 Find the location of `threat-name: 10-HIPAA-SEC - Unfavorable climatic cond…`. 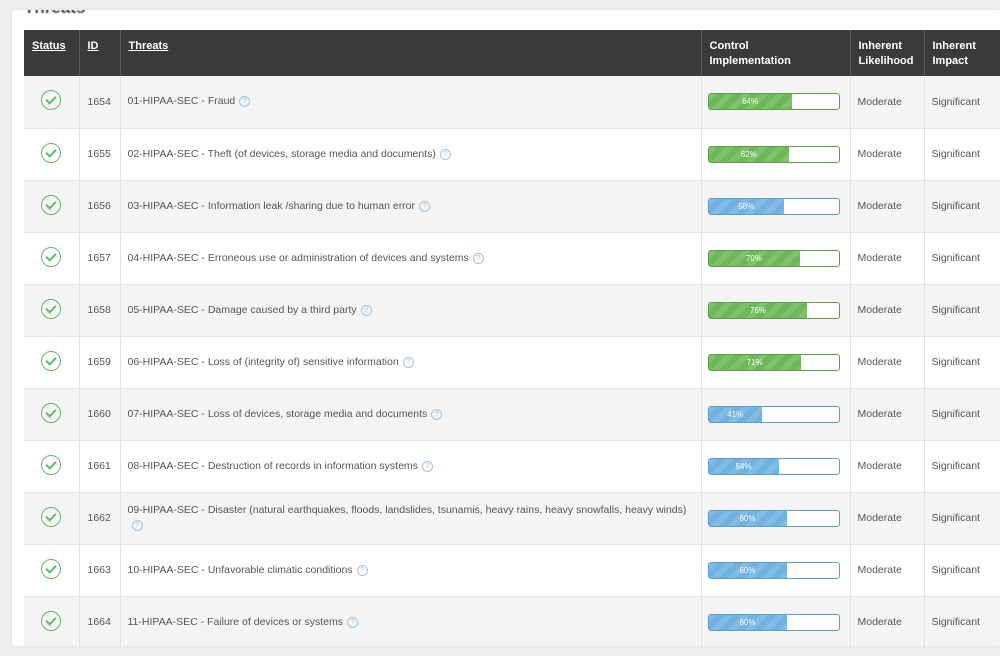

threat-name: 10-HIPAA-SEC - Unfavorable climatic cond… is located at coordinates (240, 570).